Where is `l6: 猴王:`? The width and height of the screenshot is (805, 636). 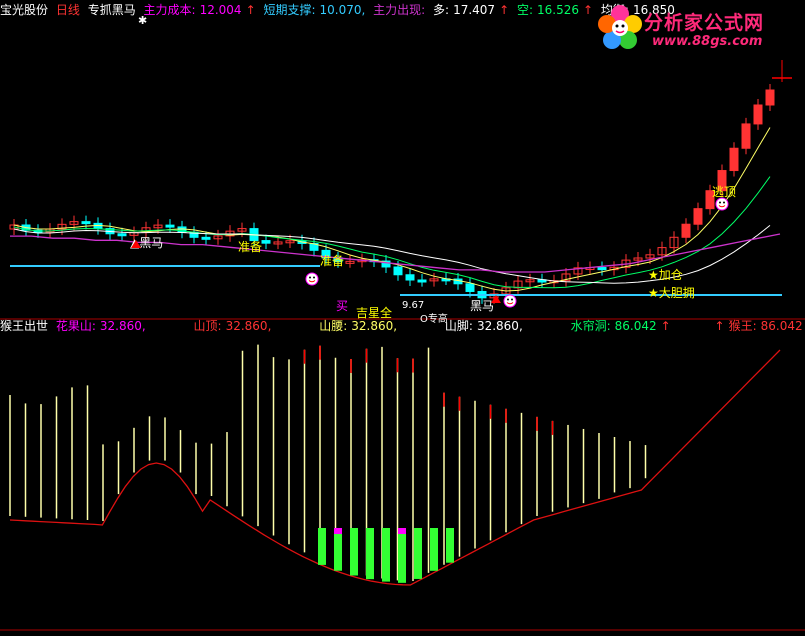 l6: 猴王: is located at coordinates (742, 326).